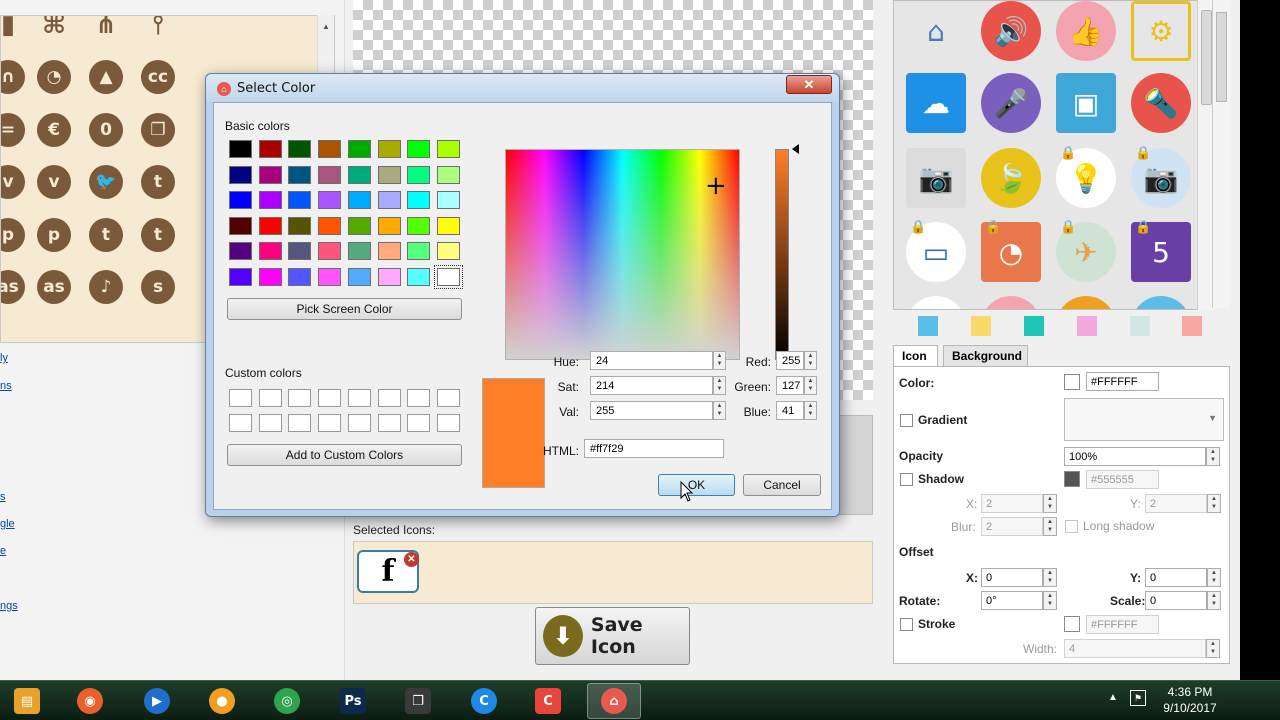  What do you see at coordinates (1050, 503) in the screenshot?
I see `shadow-x-stepper: ▲ ▼` at bounding box center [1050, 503].